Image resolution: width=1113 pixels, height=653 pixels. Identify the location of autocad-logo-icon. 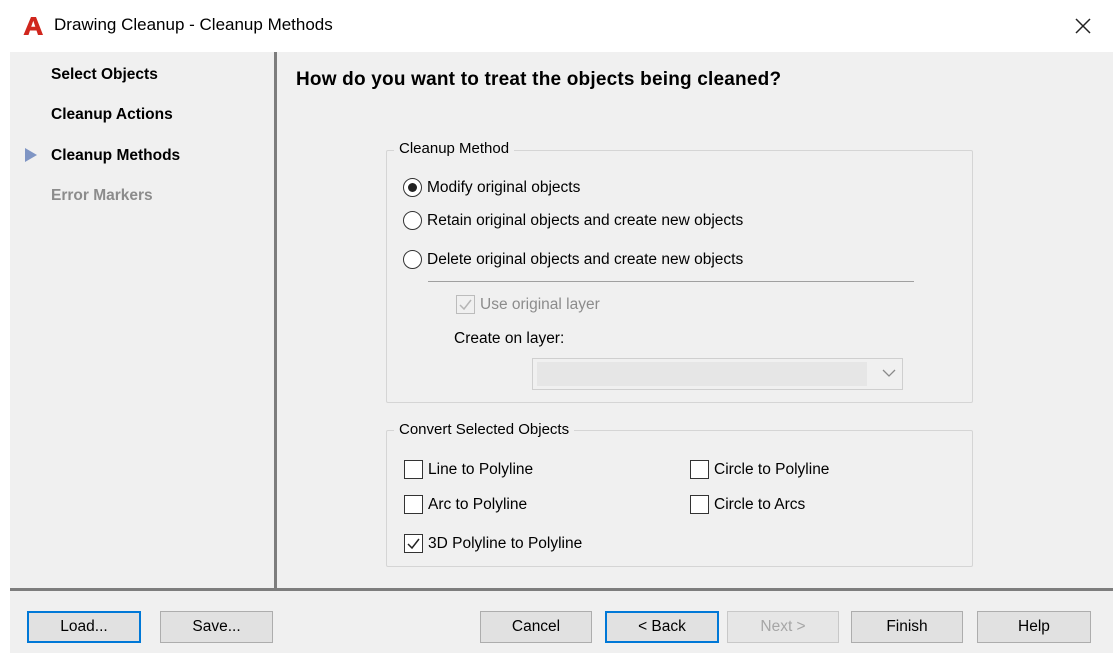
(33, 26).